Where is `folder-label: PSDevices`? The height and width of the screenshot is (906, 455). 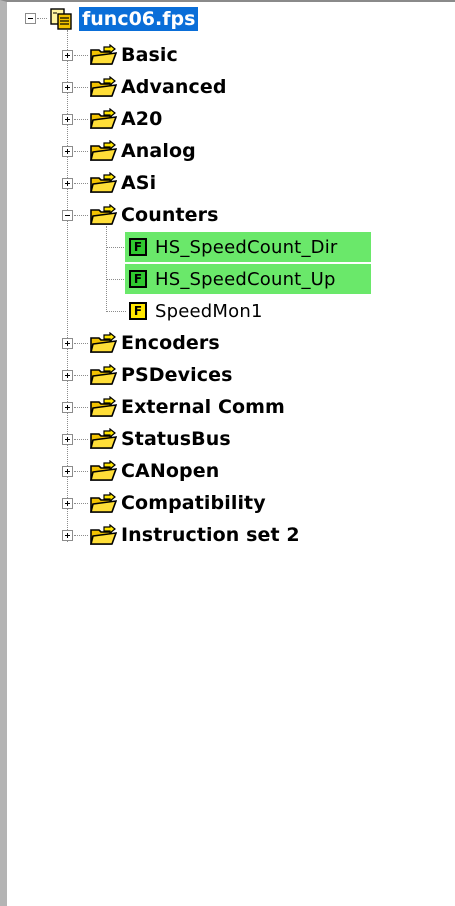
folder-label: PSDevices is located at coordinates (177, 375).